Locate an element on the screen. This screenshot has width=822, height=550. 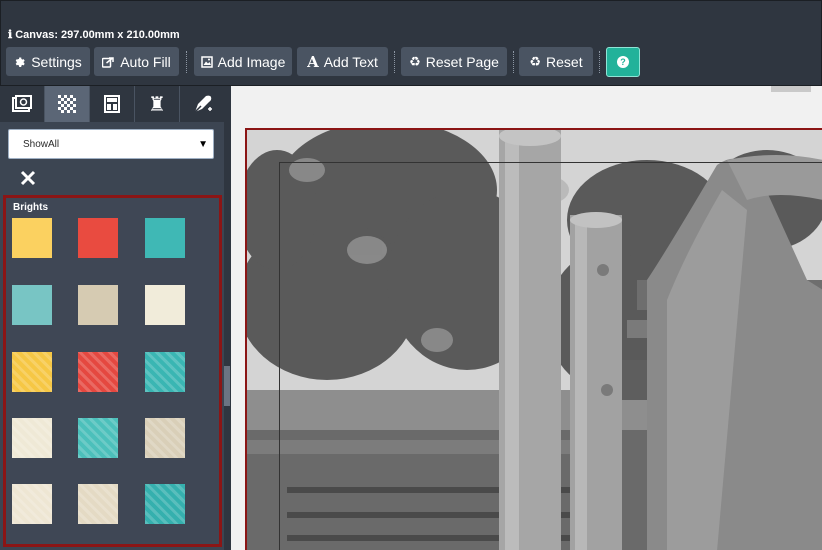
rook-icon: ♜ is located at coordinates (157, 104).